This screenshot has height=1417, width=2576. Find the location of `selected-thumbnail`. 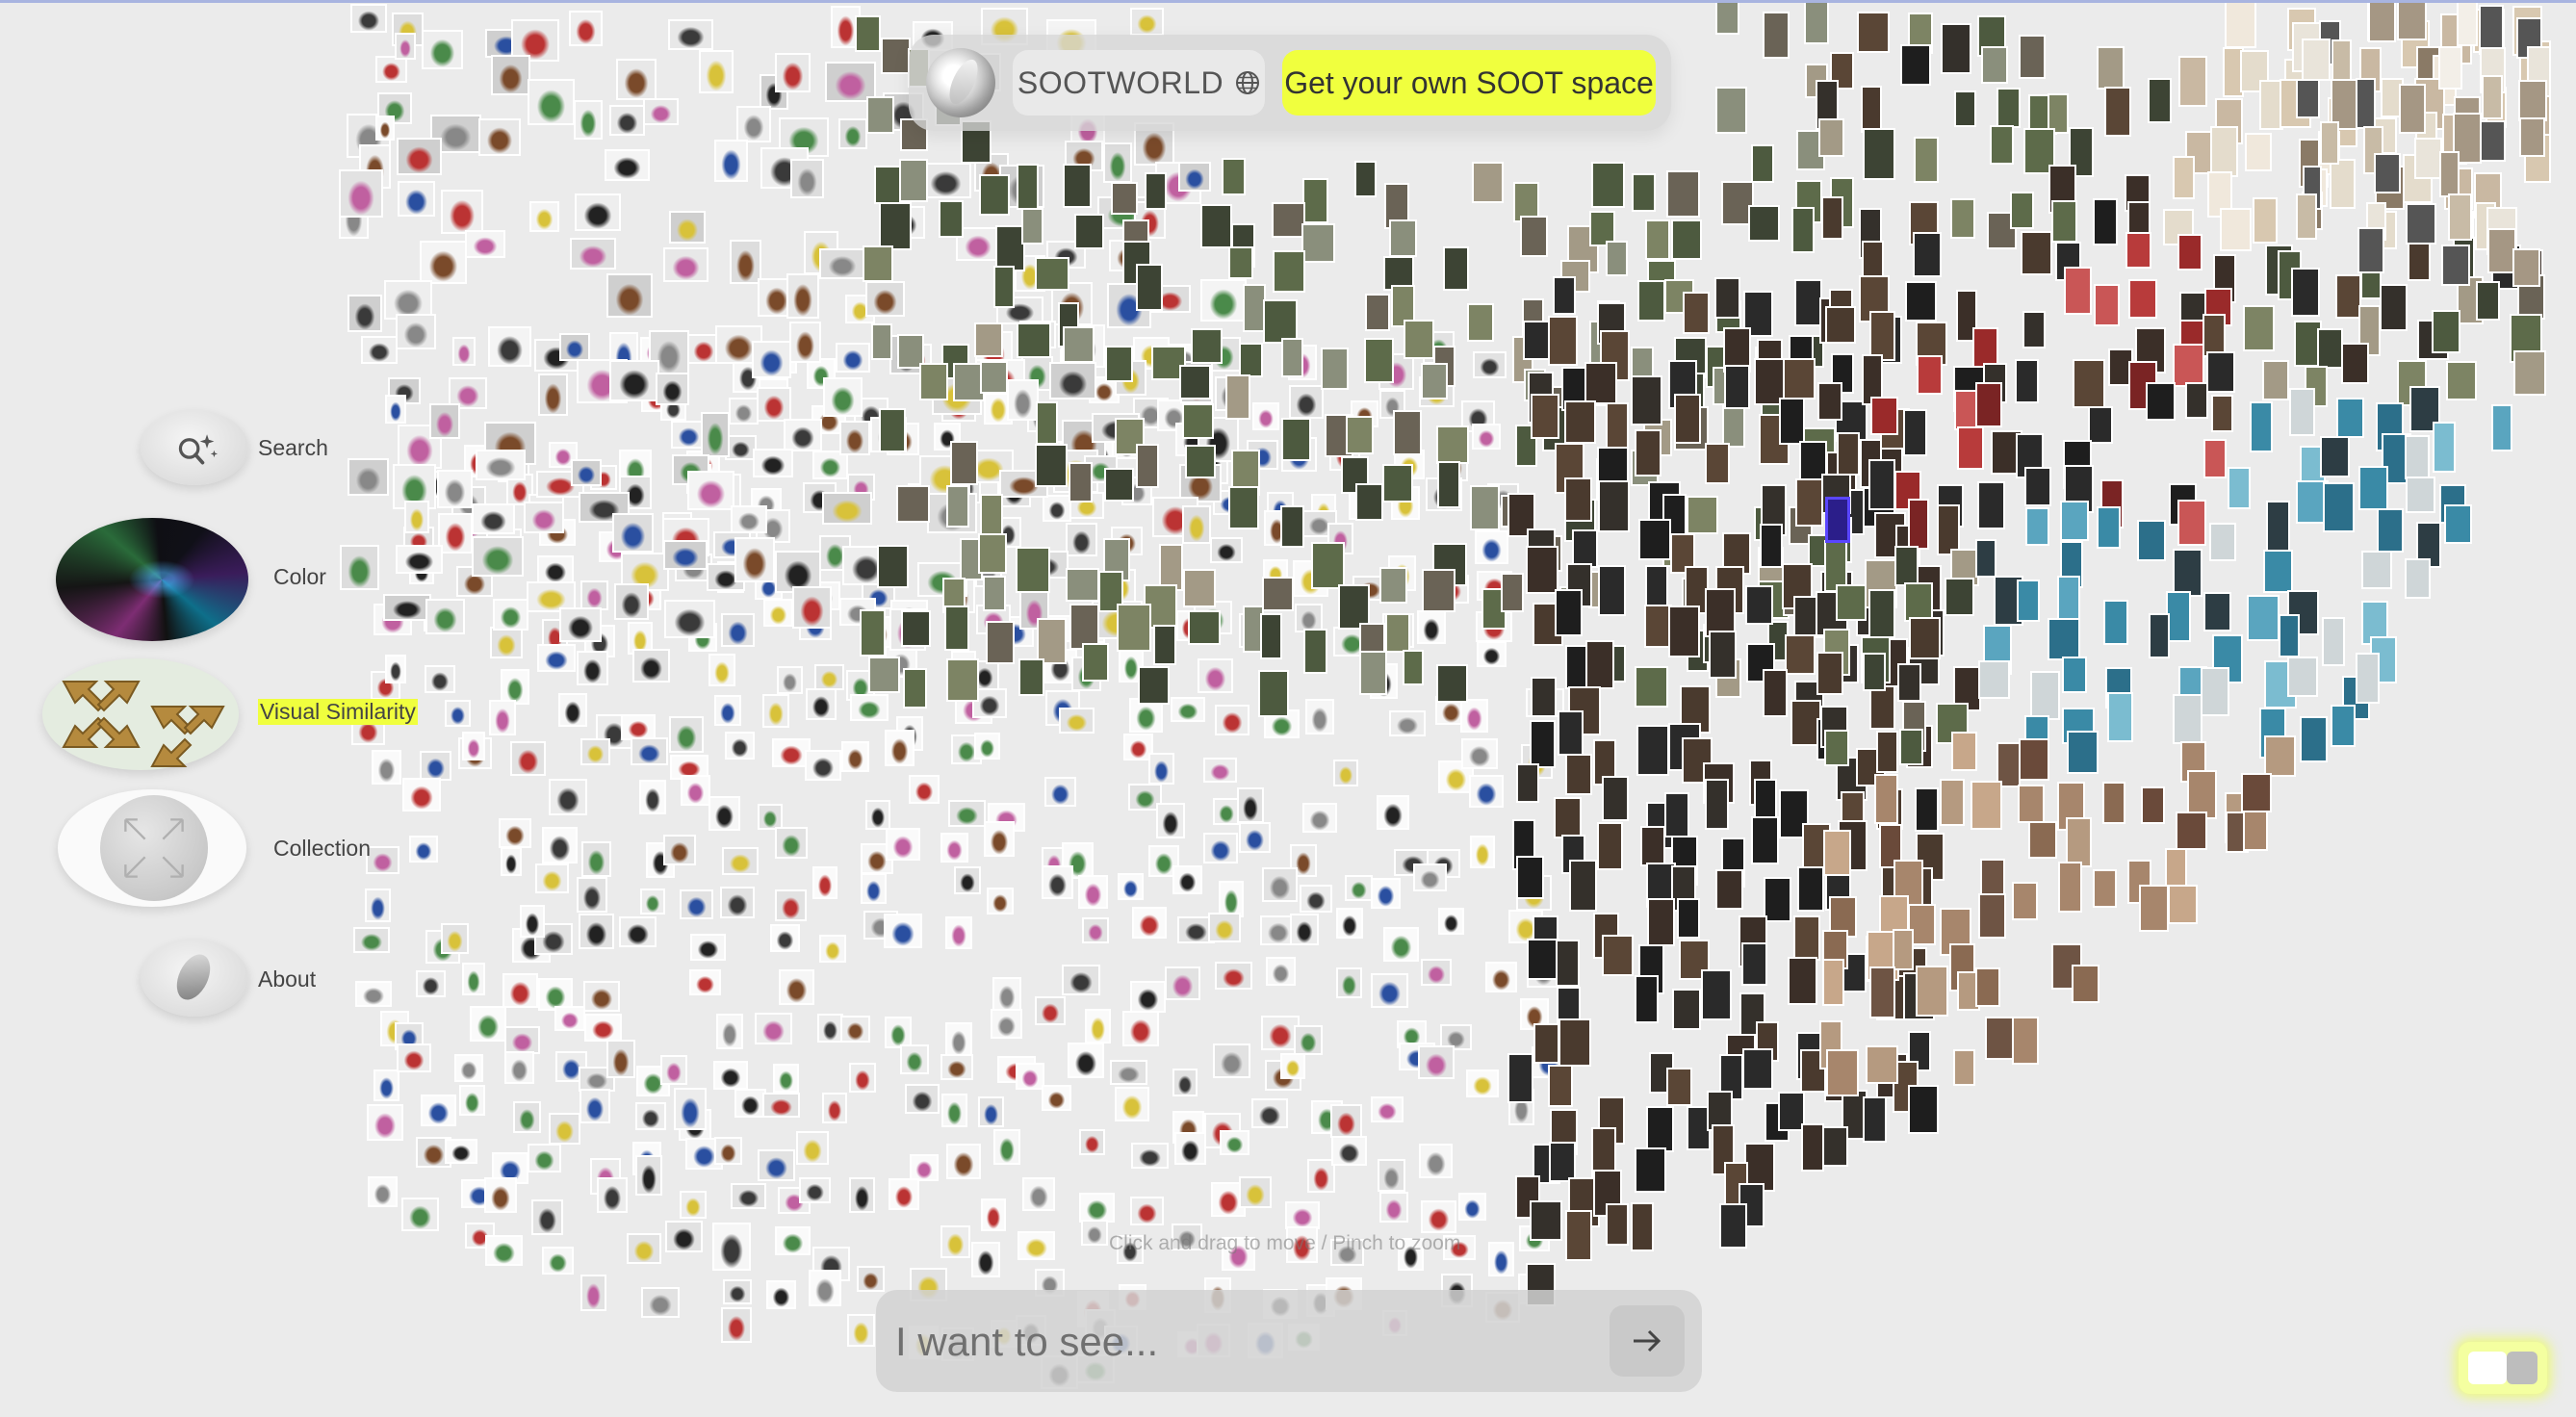

selected-thumbnail is located at coordinates (1838, 520).